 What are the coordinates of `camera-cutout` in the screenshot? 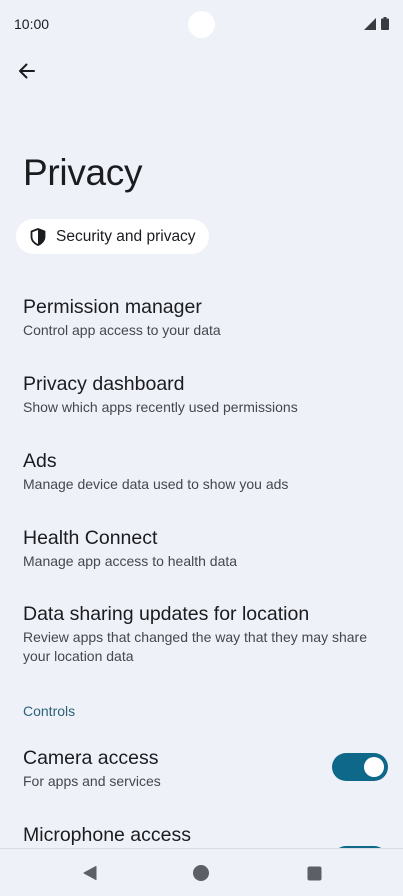 It's located at (201, 24).